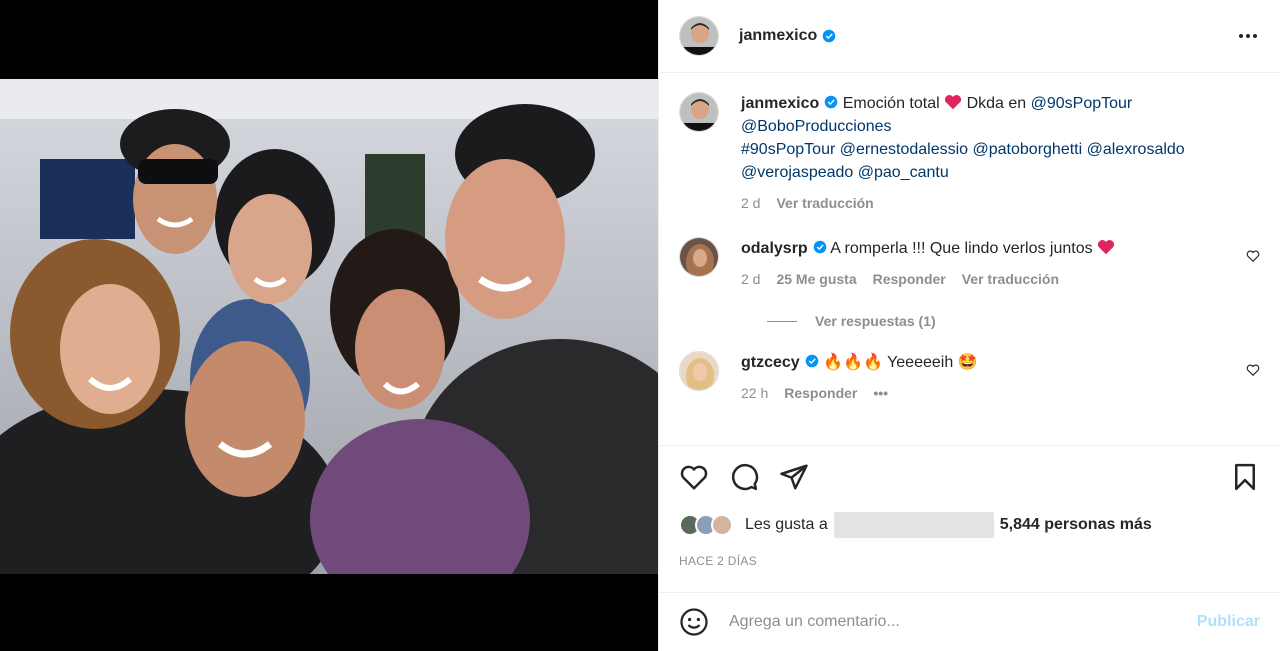  Describe the element at coordinates (722, 525) in the screenshot. I see `avatar` at that location.